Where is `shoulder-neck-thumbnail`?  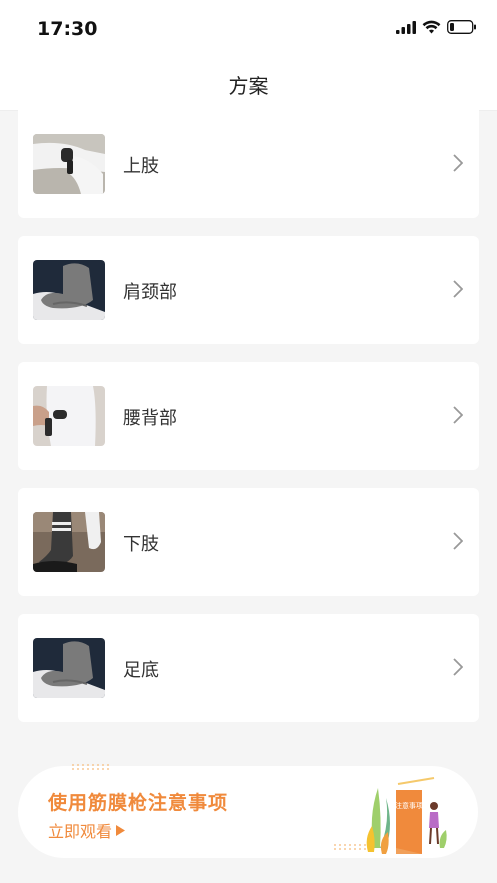 shoulder-neck-thumbnail is located at coordinates (69, 290).